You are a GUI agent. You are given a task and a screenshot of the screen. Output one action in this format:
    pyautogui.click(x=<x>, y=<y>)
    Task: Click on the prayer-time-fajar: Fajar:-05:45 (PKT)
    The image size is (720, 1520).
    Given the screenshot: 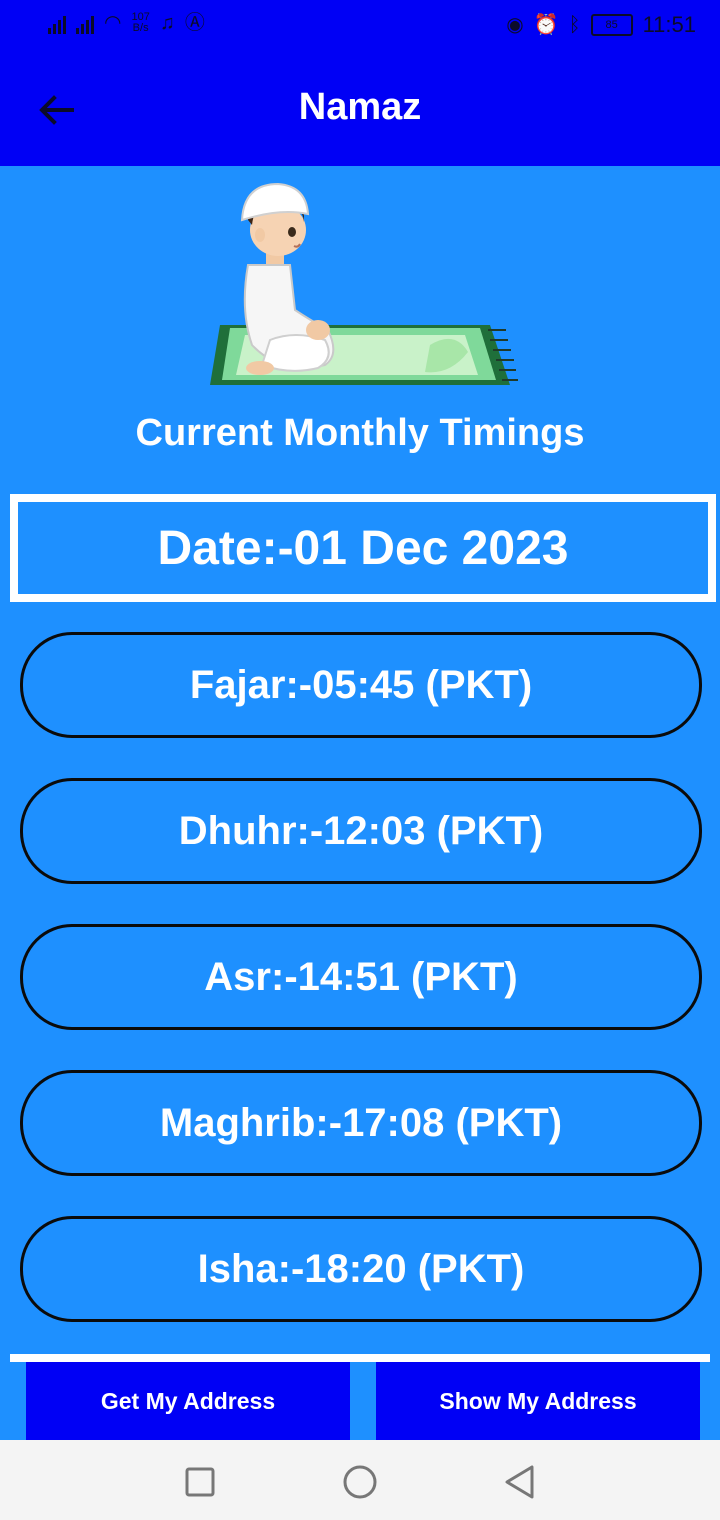 What is the action you would take?
    pyautogui.click(x=361, y=685)
    